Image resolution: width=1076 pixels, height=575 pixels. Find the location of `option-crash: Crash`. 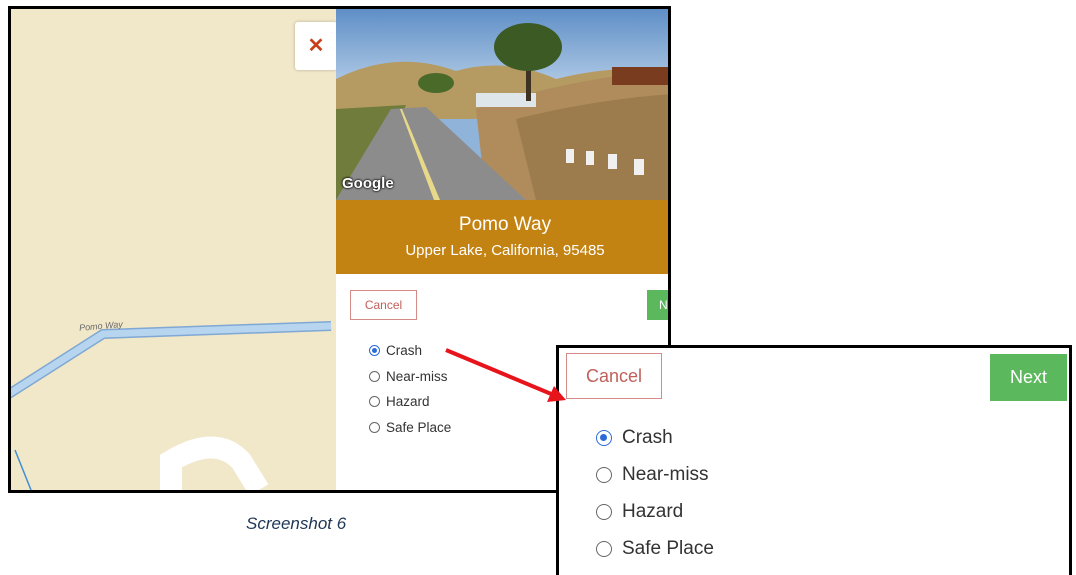

option-crash: Crash is located at coordinates (410, 351).